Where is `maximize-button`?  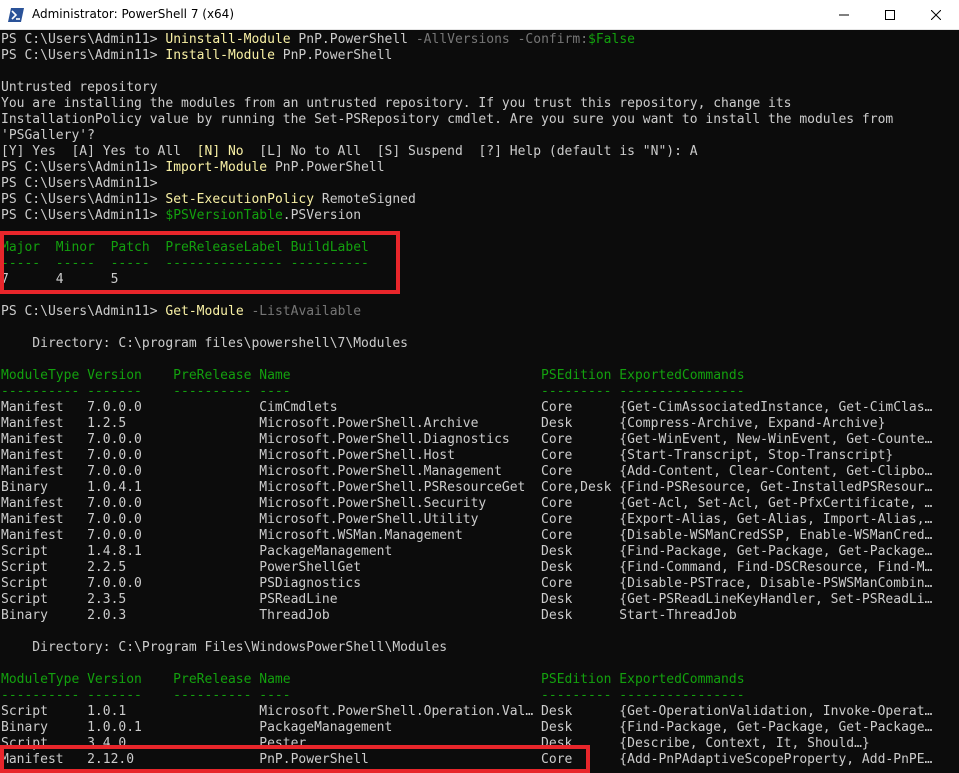 maximize-button is located at coordinates (890, 15).